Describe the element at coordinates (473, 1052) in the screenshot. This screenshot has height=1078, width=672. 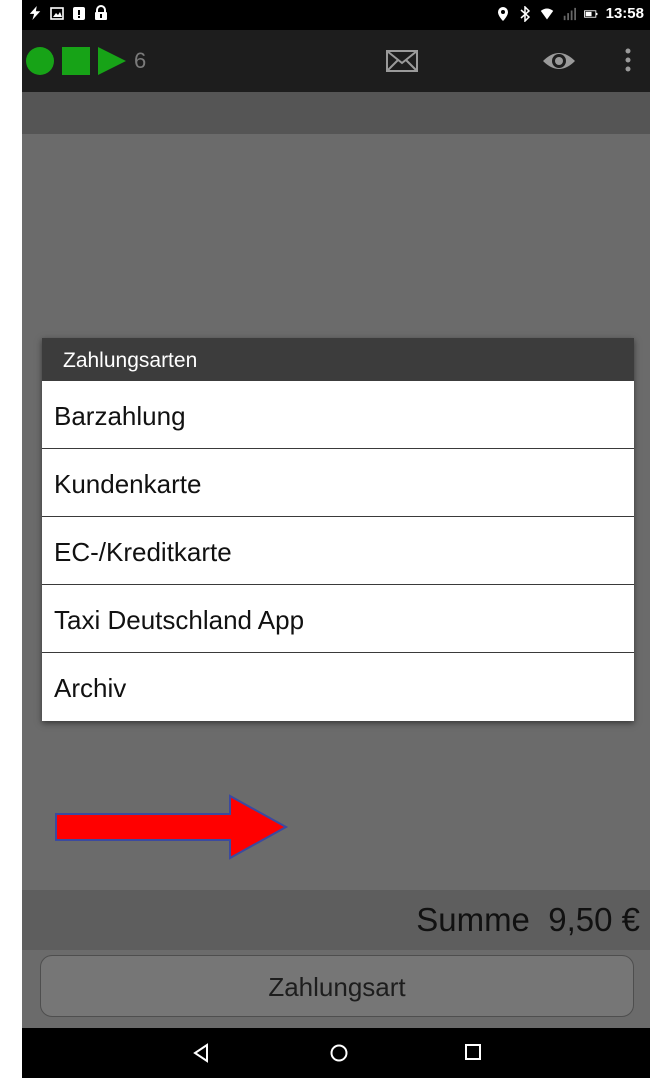
I see `recent-apps-icon` at that location.